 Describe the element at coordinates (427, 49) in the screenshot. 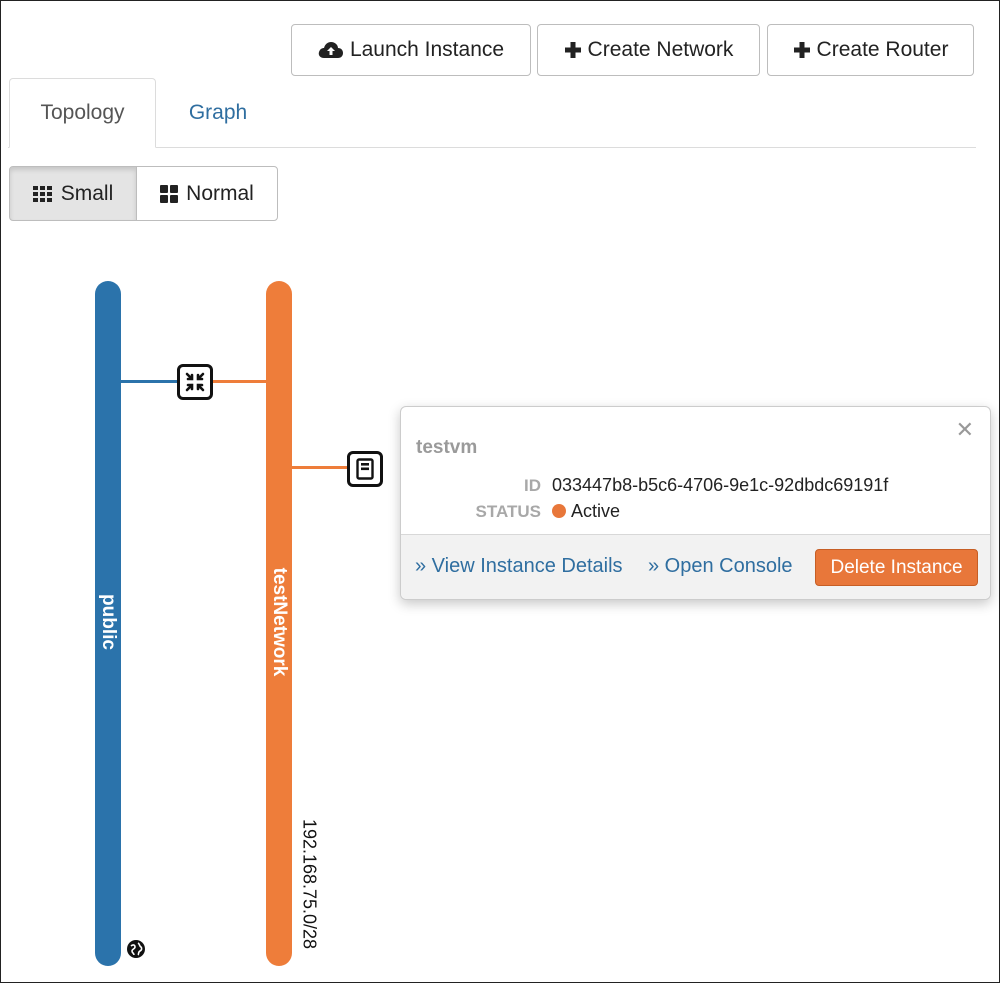

I see `launch-instance-label: Launch Instance` at that location.